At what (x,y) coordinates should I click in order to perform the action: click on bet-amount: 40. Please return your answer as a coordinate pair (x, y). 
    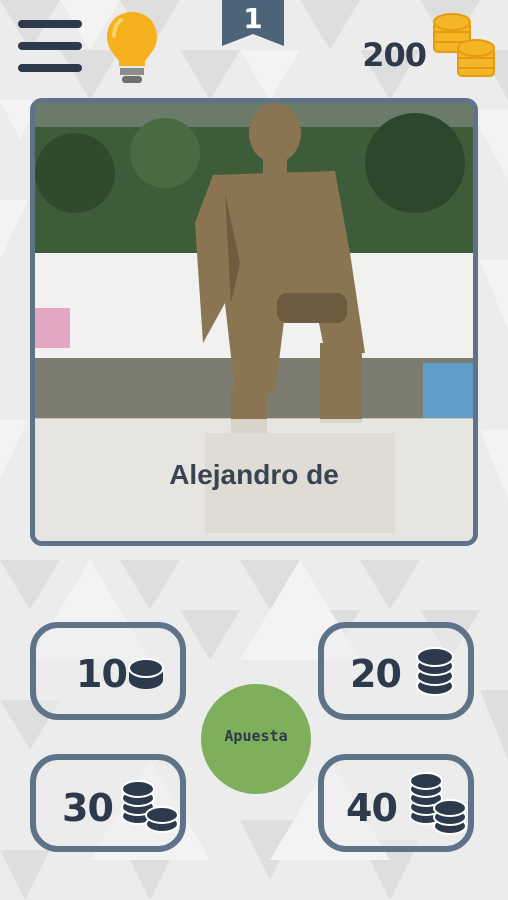
    Looking at the image, I should click on (372, 808).